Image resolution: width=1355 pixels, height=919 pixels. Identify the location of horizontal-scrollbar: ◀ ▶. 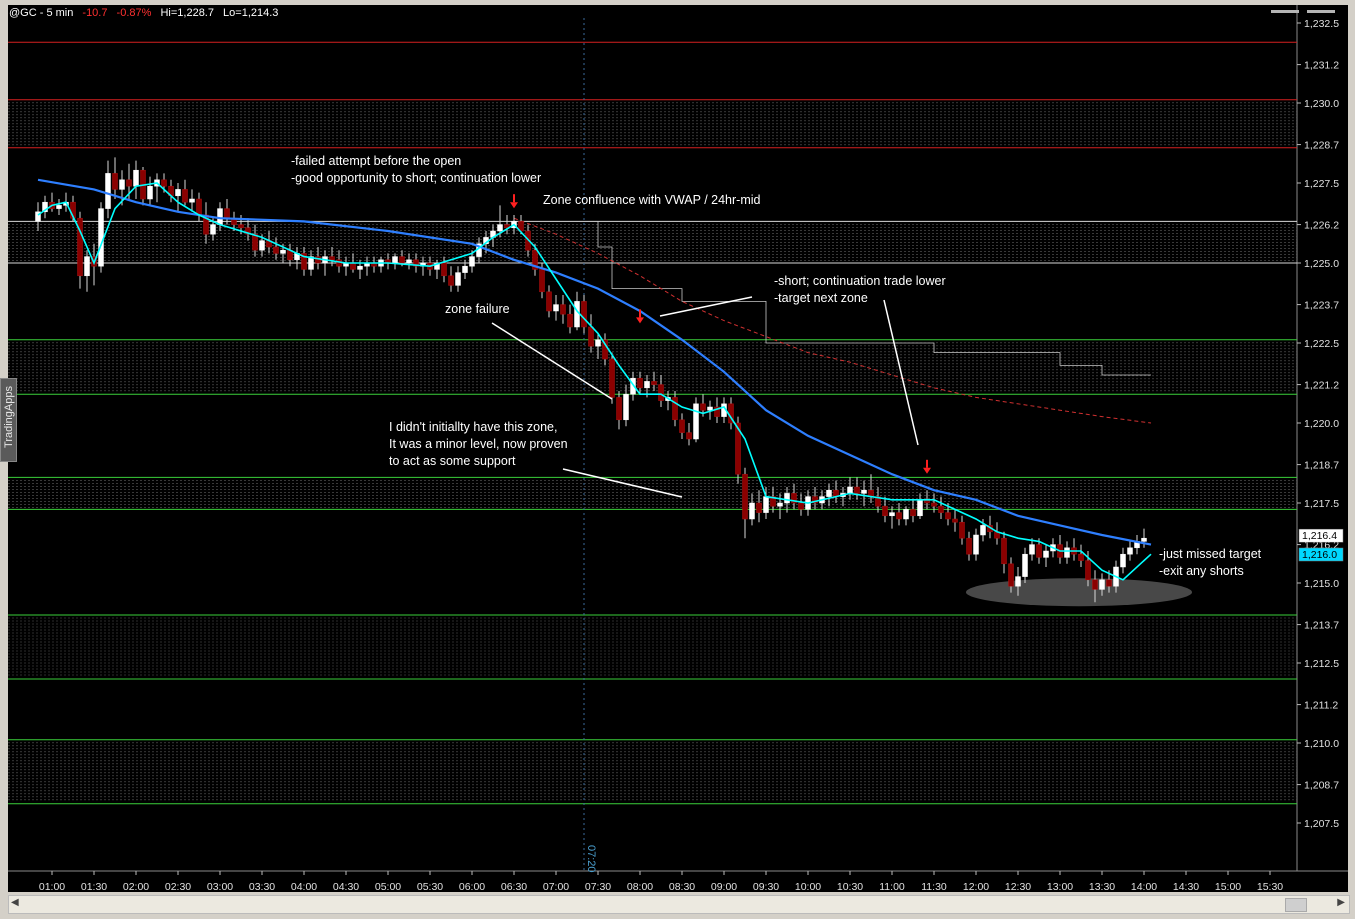
(679, 904).